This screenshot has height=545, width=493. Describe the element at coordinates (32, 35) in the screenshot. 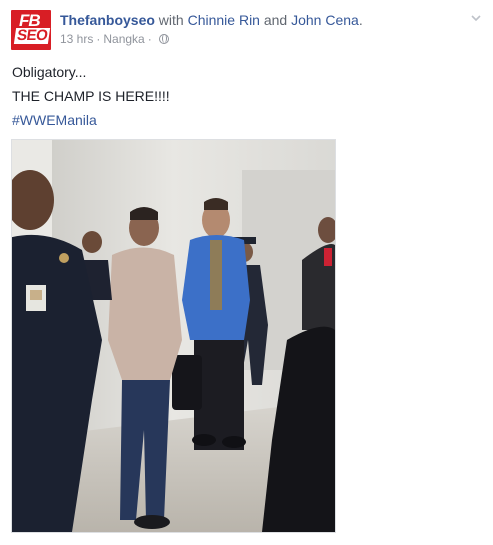

I see `avatar-logo-subtext: SEO` at that location.